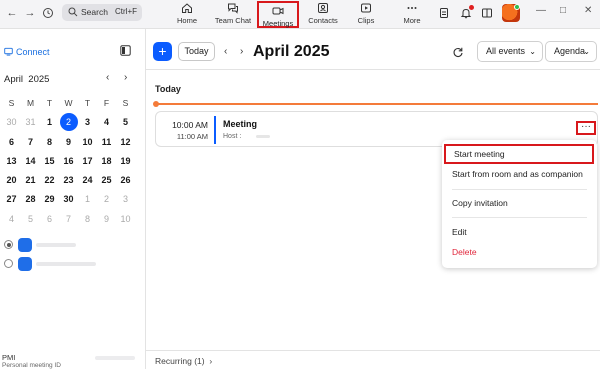  I want to click on calendar-day: 13, so click(11, 161).